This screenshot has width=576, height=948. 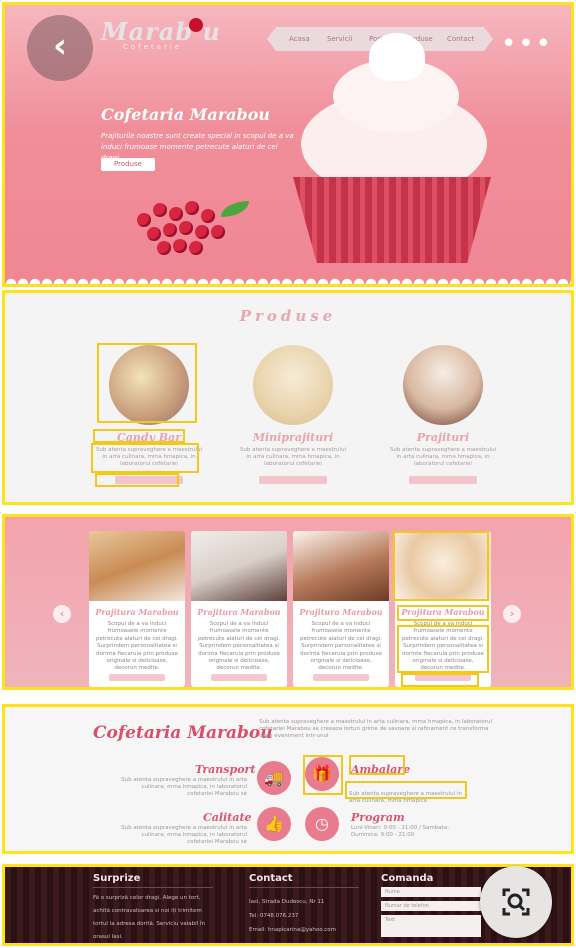 I want to click on back-arrow-icon: ‹, so click(x=60, y=48).